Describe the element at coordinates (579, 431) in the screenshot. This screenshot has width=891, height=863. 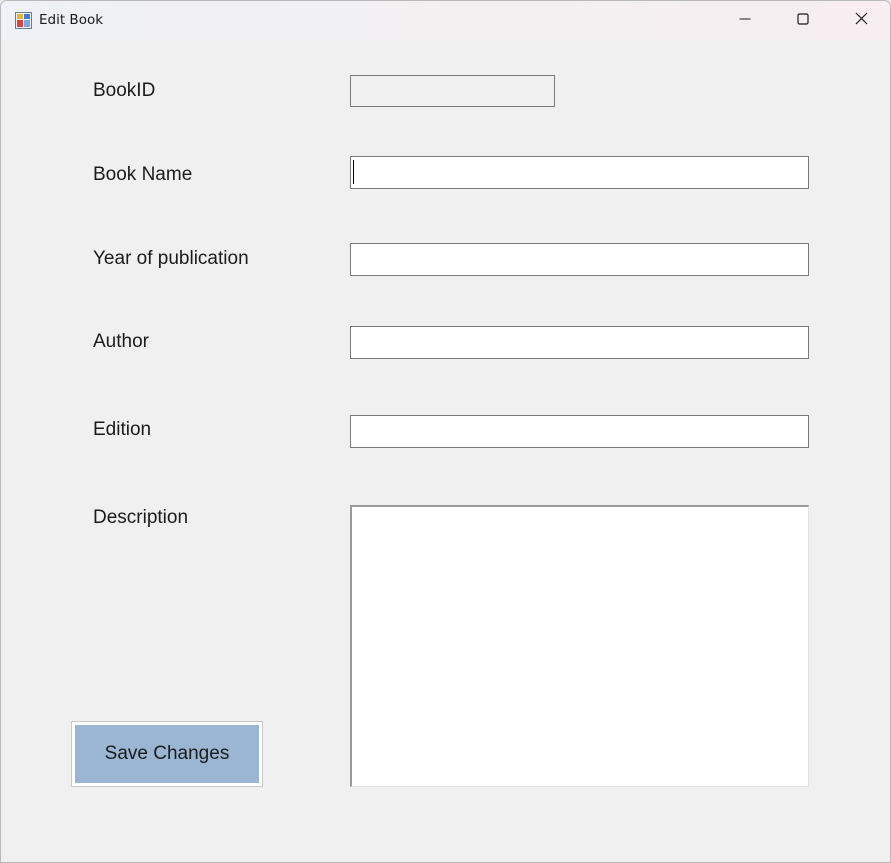
I see `edition-field` at that location.